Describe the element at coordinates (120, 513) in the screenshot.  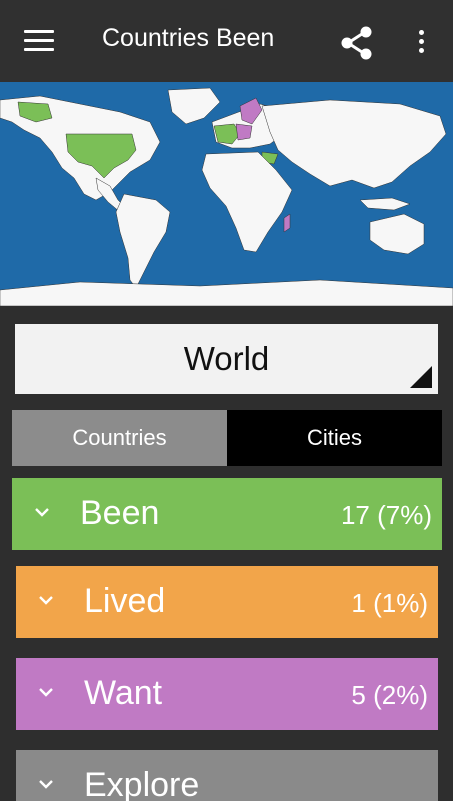
I see `category-label: Been` at that location.